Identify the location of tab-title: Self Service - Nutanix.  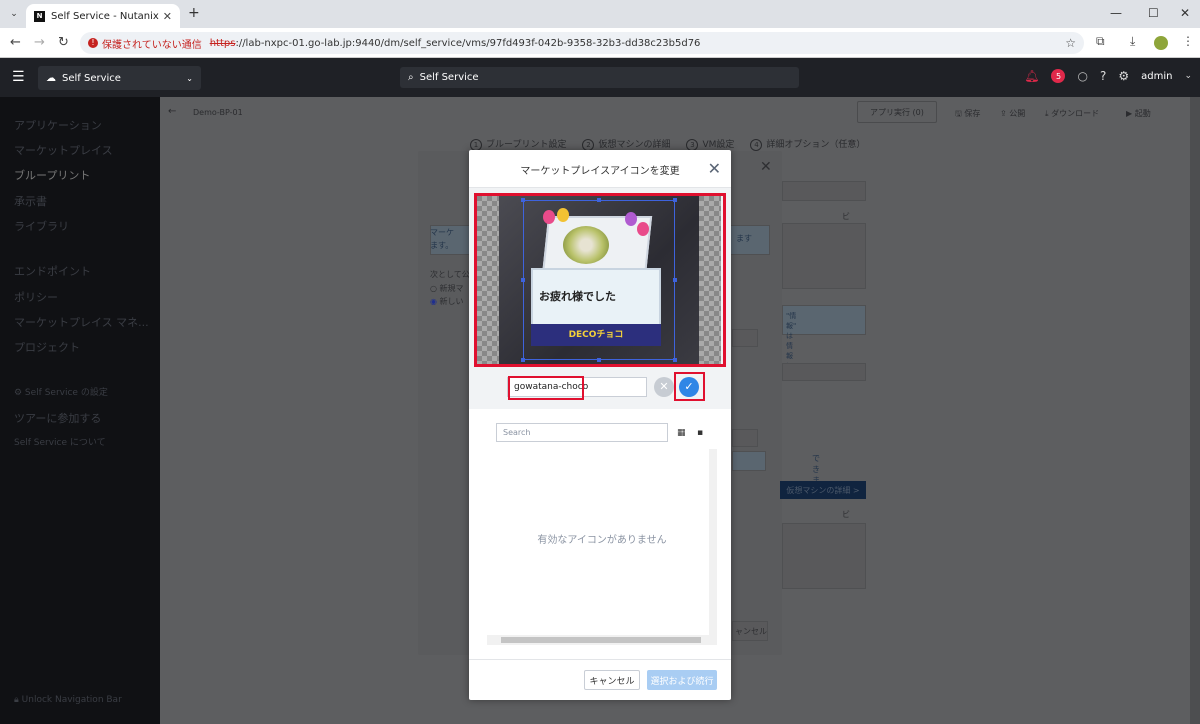
(105, 16).